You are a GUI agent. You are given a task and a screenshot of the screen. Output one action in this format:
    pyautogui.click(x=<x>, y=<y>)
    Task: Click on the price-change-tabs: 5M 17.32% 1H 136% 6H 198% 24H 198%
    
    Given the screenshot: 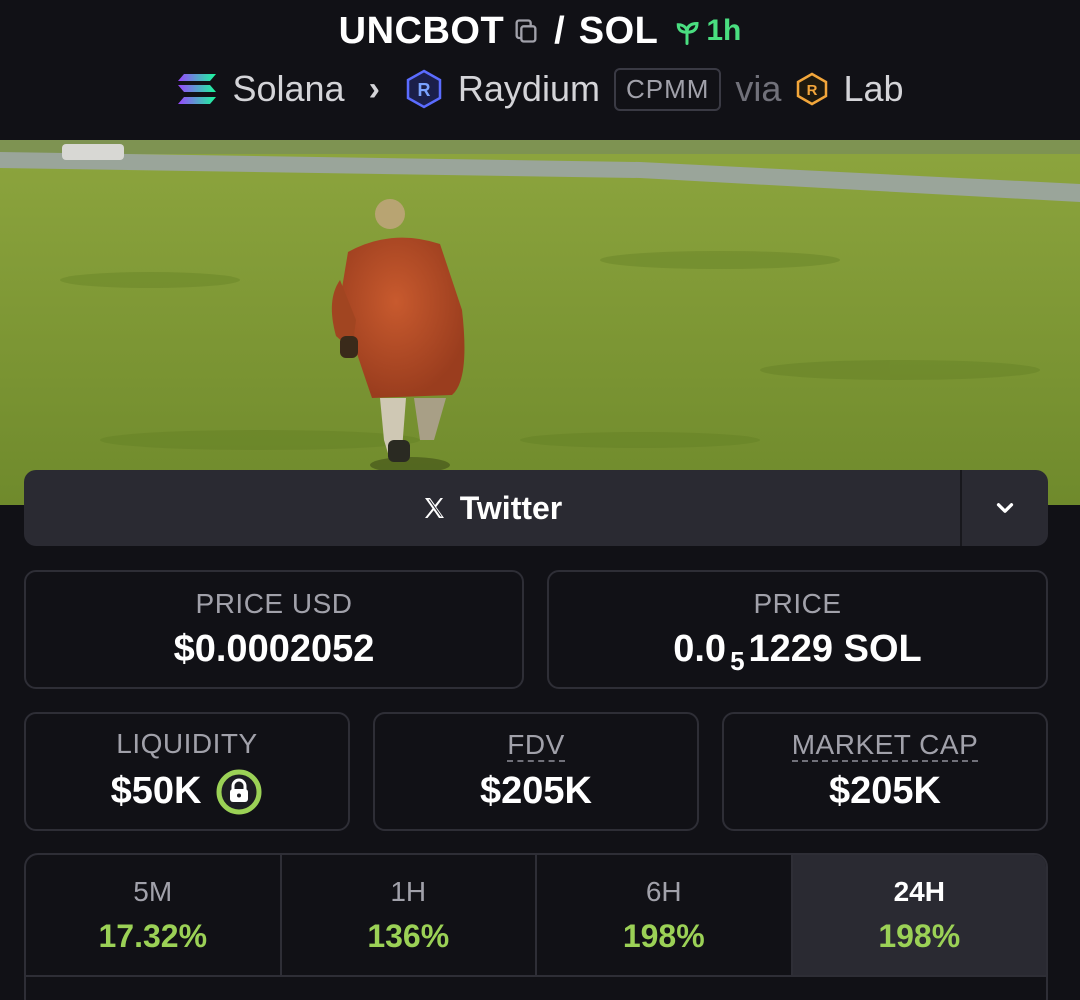 What is the action you would take?
    pyautogui.click(x=536, y=926)
    